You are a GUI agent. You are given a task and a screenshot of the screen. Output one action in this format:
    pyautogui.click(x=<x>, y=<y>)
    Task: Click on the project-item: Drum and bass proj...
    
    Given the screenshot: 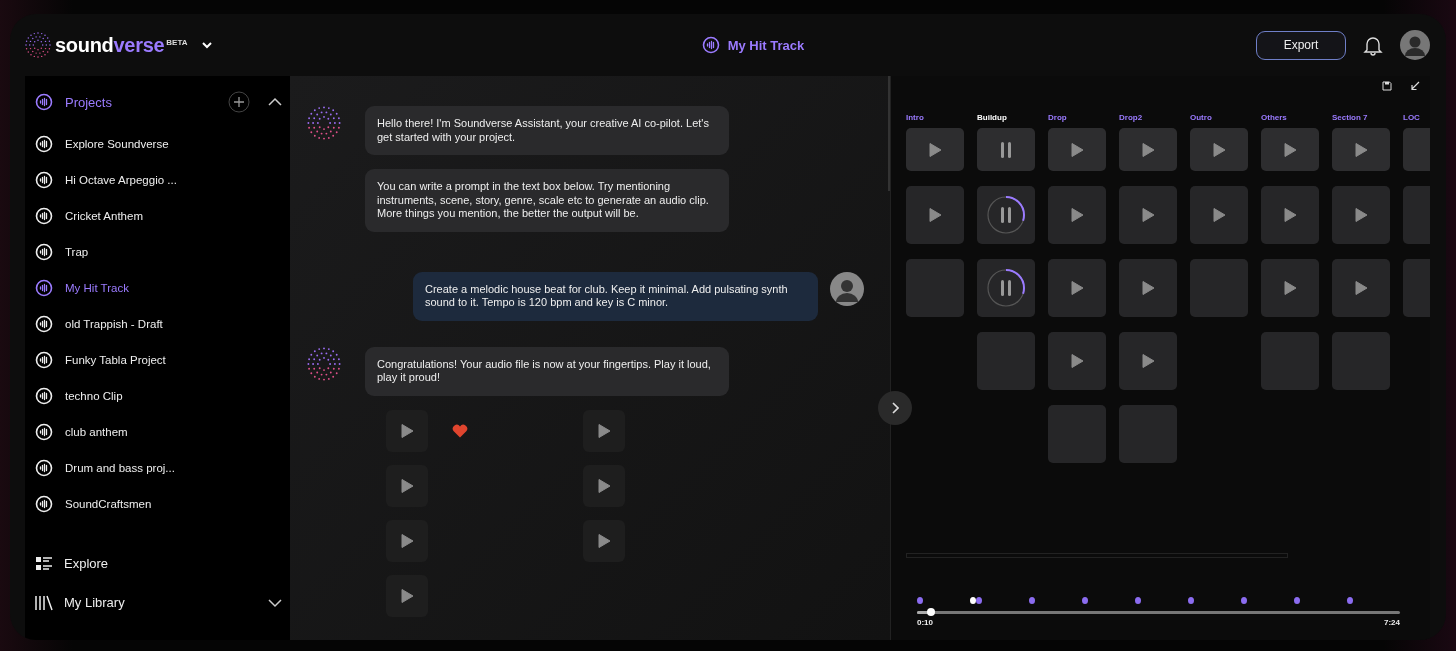 What is the action you would take?
    pyautogui.click(x=120, y=468)
    